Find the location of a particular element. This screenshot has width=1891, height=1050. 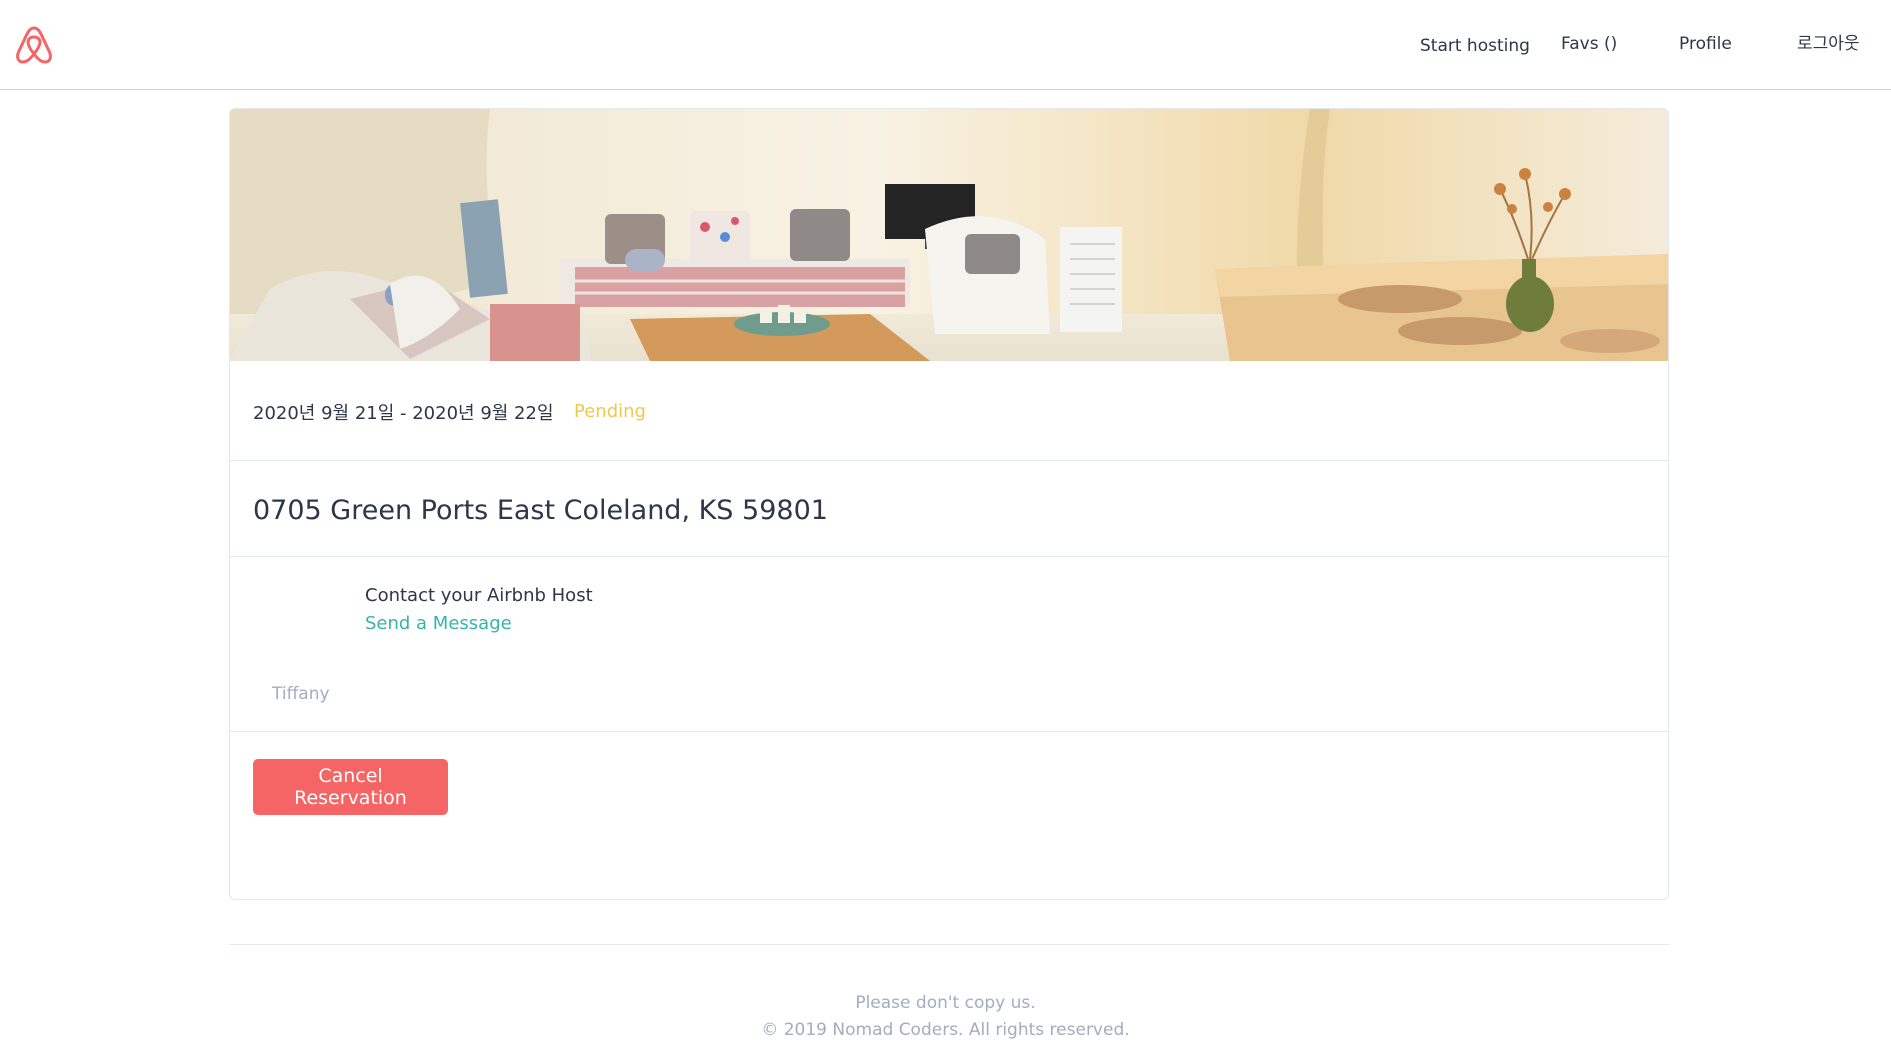

cancel-reservation-button: Cancel Reservation is located at coordinates (350, 787).